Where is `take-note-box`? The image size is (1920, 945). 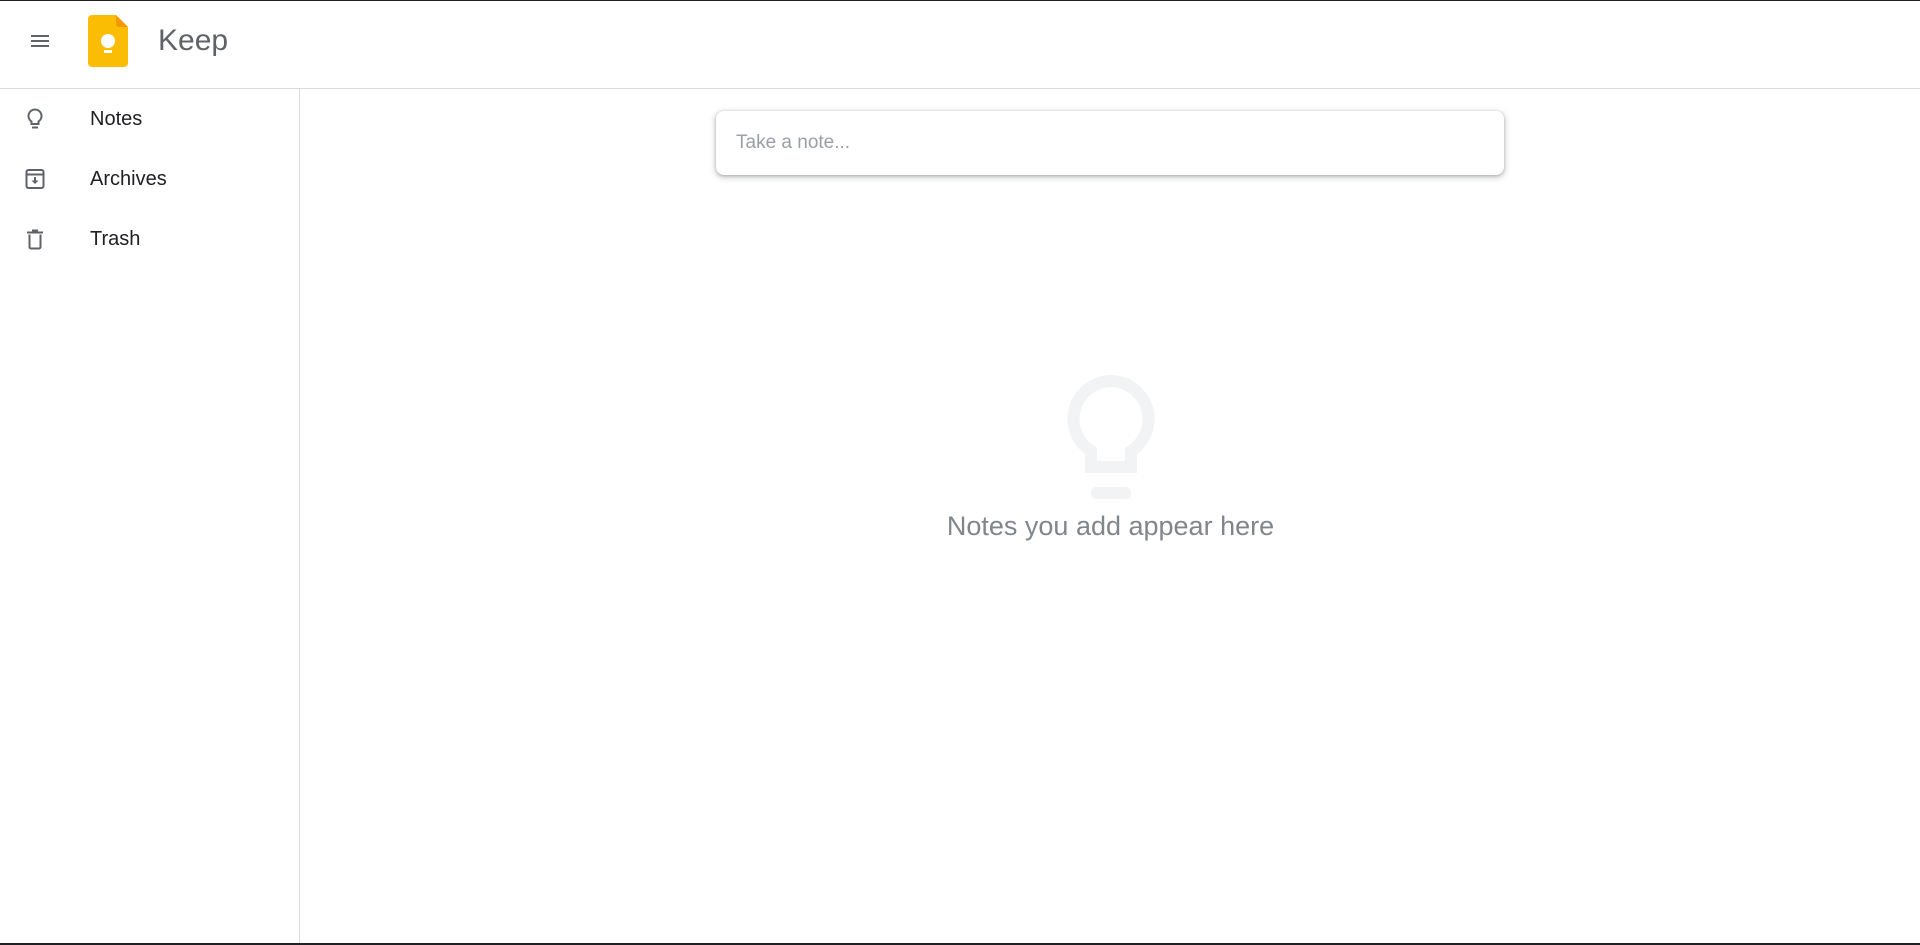
take-note-box is located at coordinates (1110, 143).